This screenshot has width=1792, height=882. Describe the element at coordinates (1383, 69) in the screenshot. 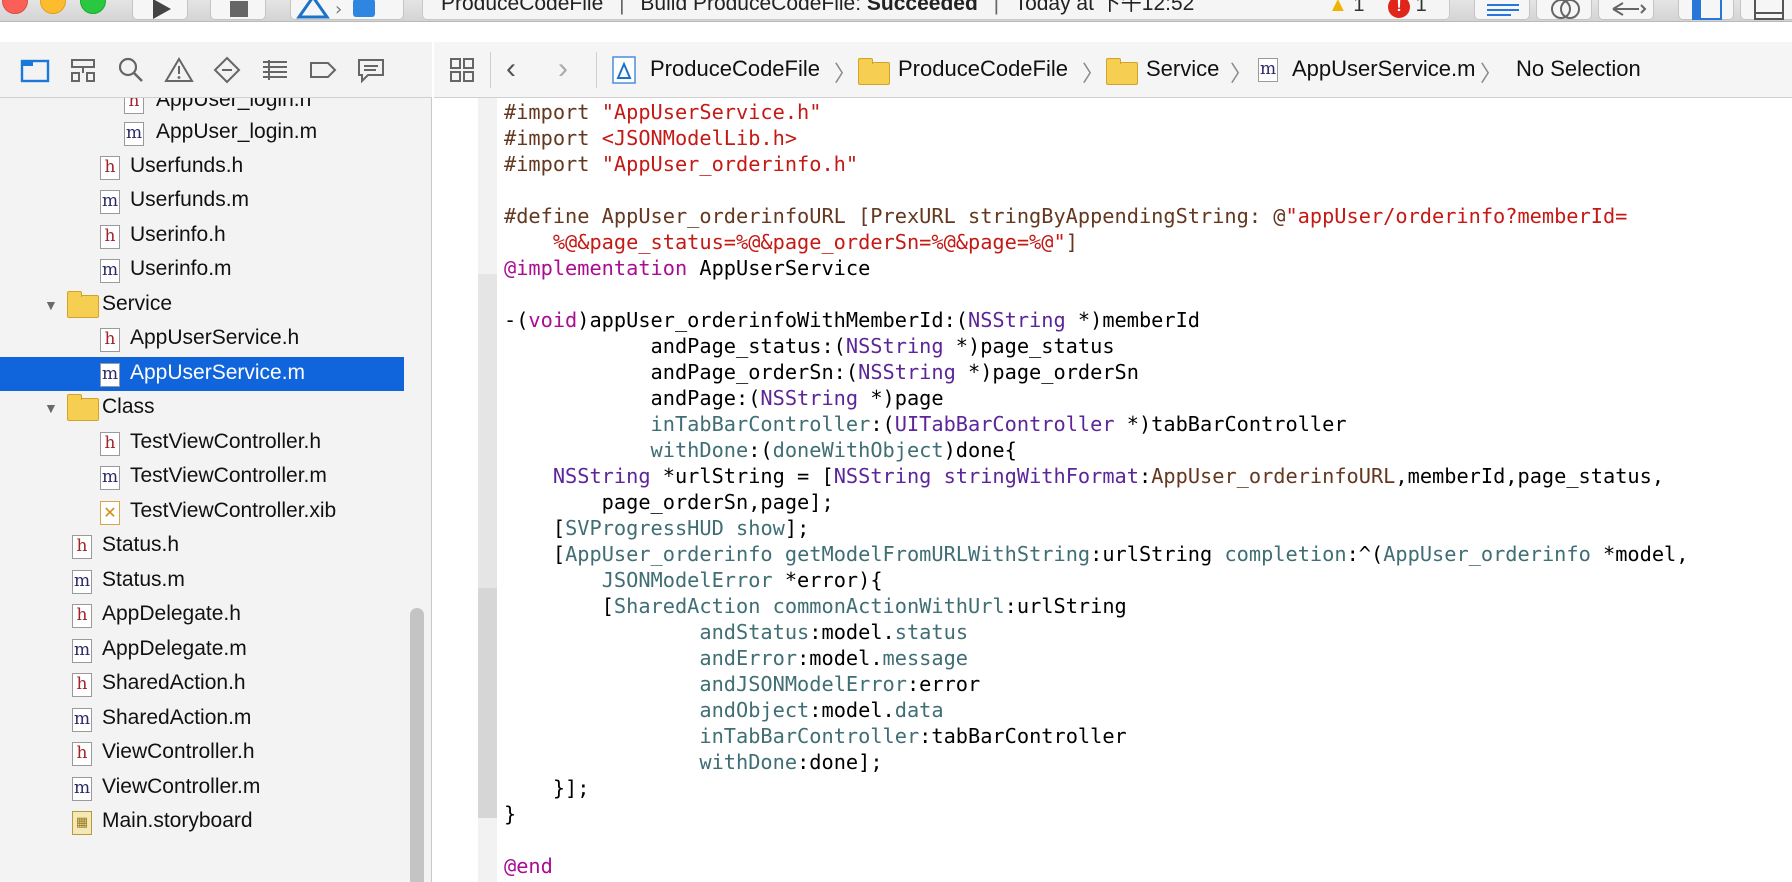

I see `jump-bar-file: AppUserService.m` at that location.